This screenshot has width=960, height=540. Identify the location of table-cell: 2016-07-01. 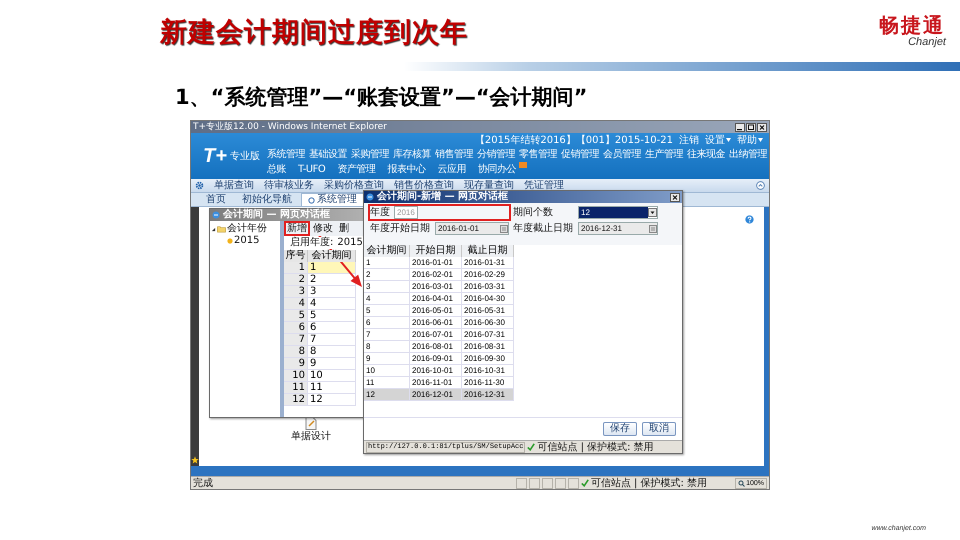
(436, 335).